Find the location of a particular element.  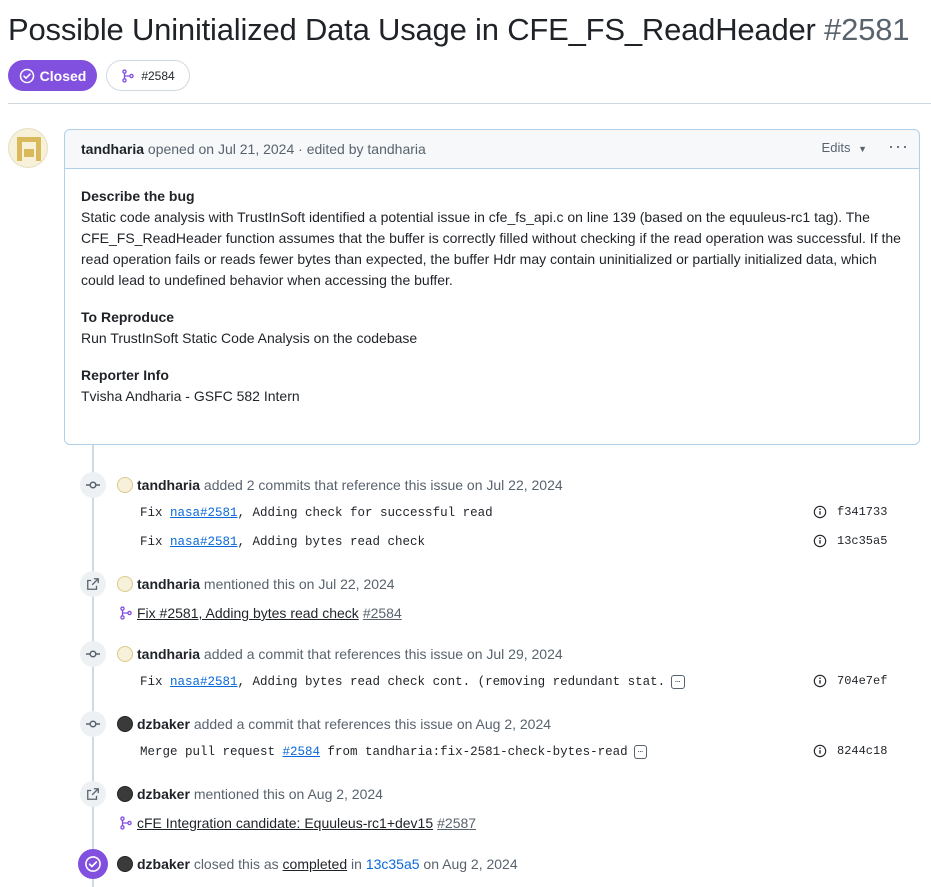

commit-sha: f341733 is located at coordinates (862, 512).